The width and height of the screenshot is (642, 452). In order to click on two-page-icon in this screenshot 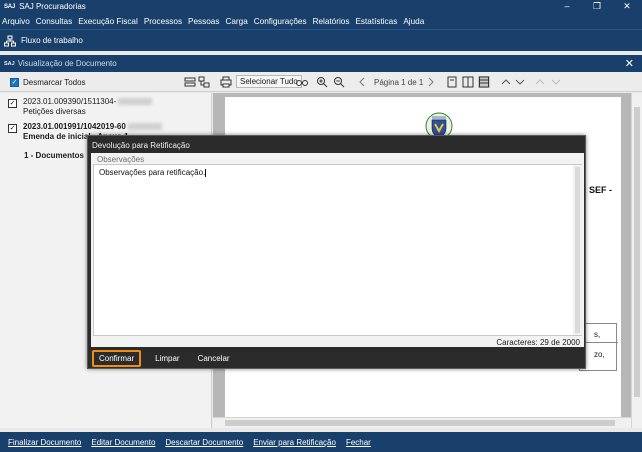, I will do `click(468, 82)`.